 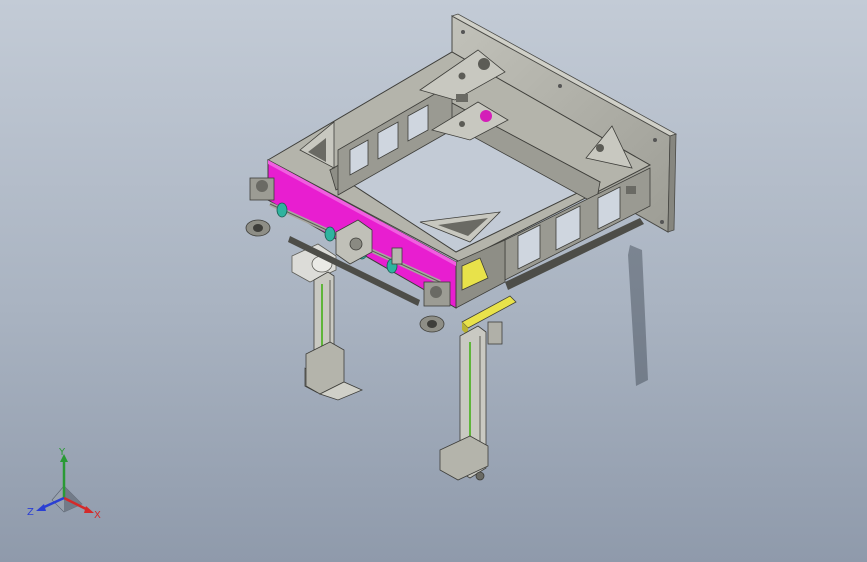 What do you see at coordinates (97, 515) in the screenshot?
I see `triad-x-label: X` at bounding box center [97, 515].